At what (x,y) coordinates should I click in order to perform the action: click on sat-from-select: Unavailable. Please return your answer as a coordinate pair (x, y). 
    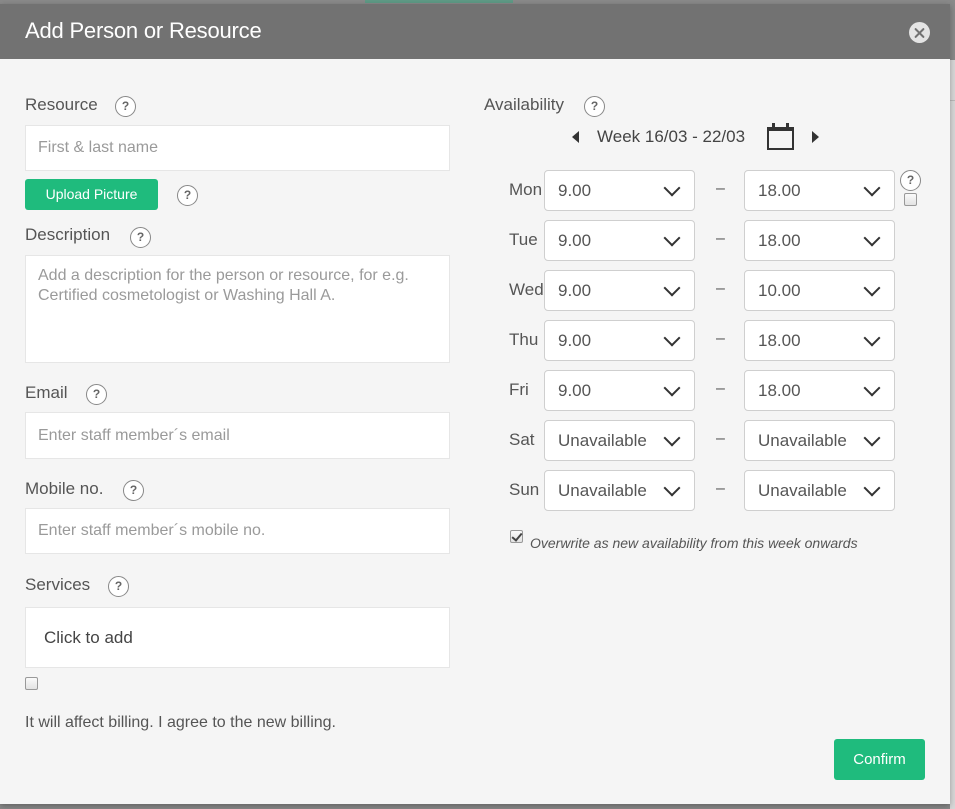
    Looking at the image, I should click on (619, 440).